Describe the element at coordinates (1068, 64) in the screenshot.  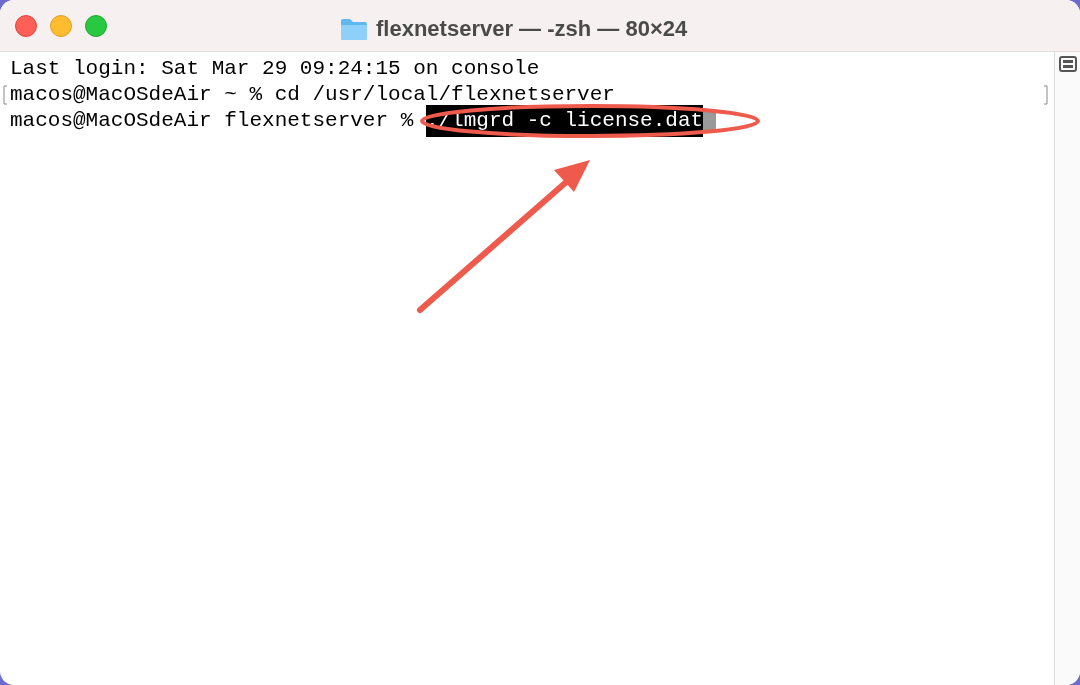
I see `split-view-icon` at that location.